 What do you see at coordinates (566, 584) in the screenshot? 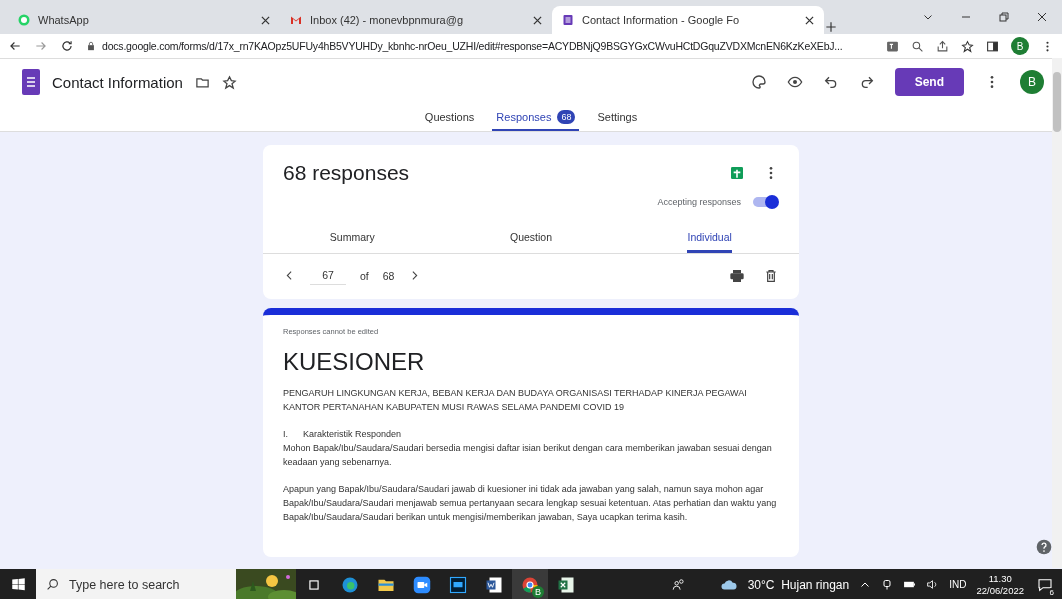
I see `spreadsheet-app-icon` at bounding box center [566, 584].